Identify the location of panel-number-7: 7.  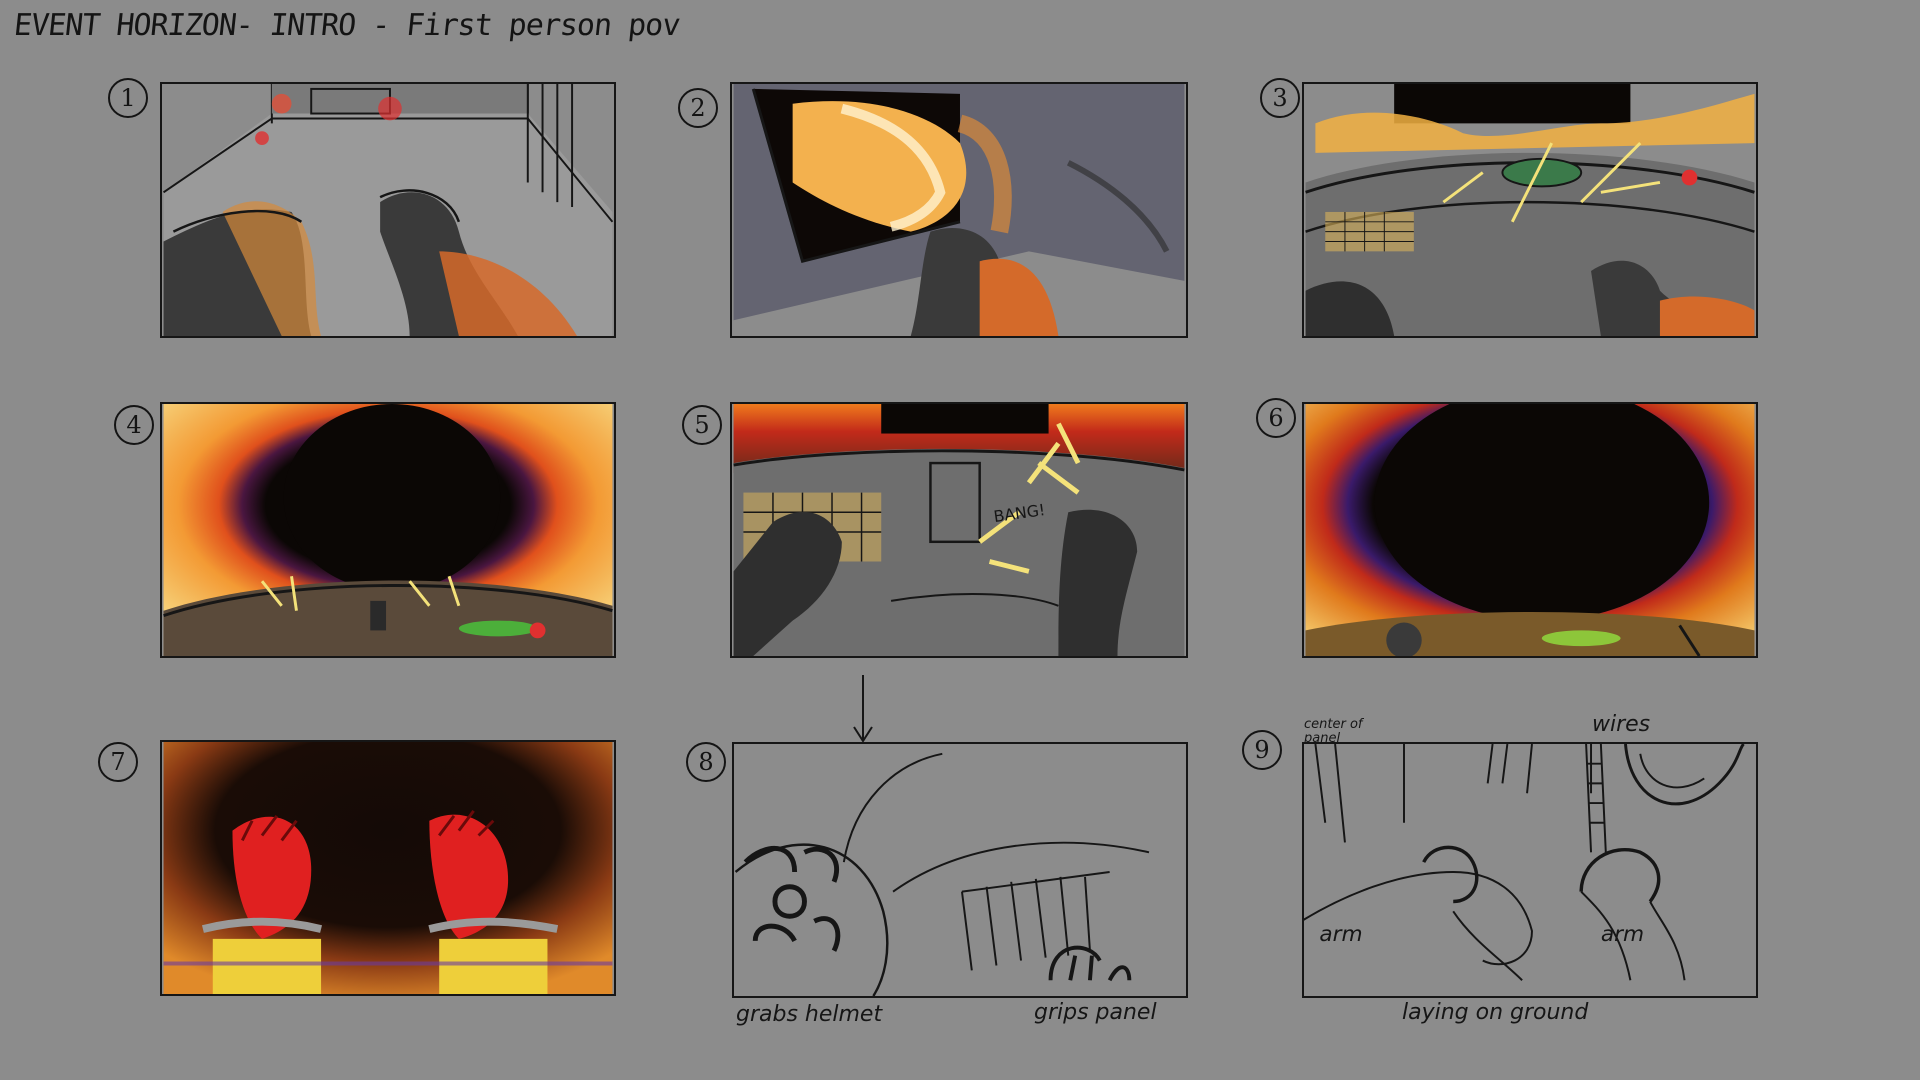
(118, 762).